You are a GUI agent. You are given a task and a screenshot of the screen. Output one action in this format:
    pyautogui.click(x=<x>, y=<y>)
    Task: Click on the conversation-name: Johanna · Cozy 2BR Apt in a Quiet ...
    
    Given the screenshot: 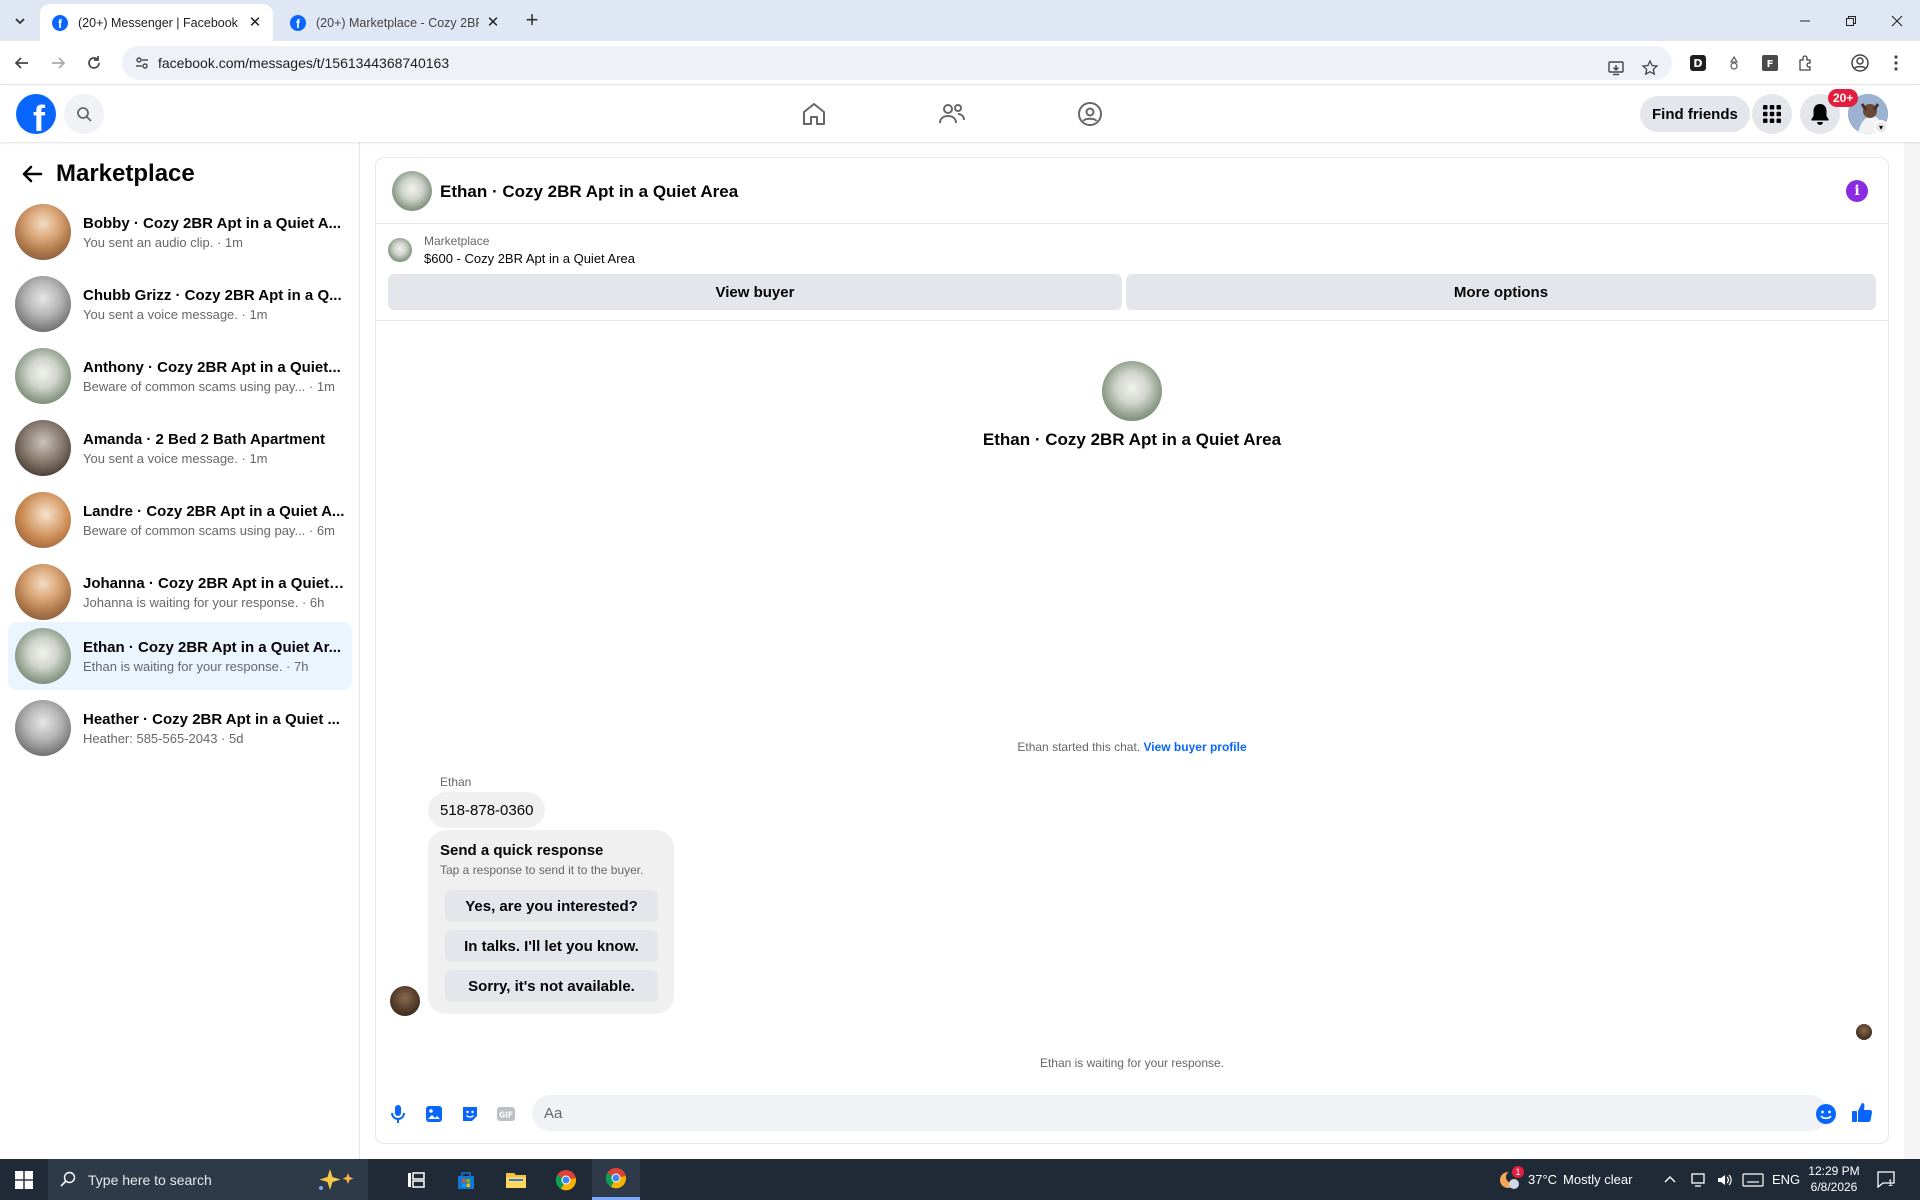 What is the action you would take?
    pyautogui.click(x=214, y=583)
    